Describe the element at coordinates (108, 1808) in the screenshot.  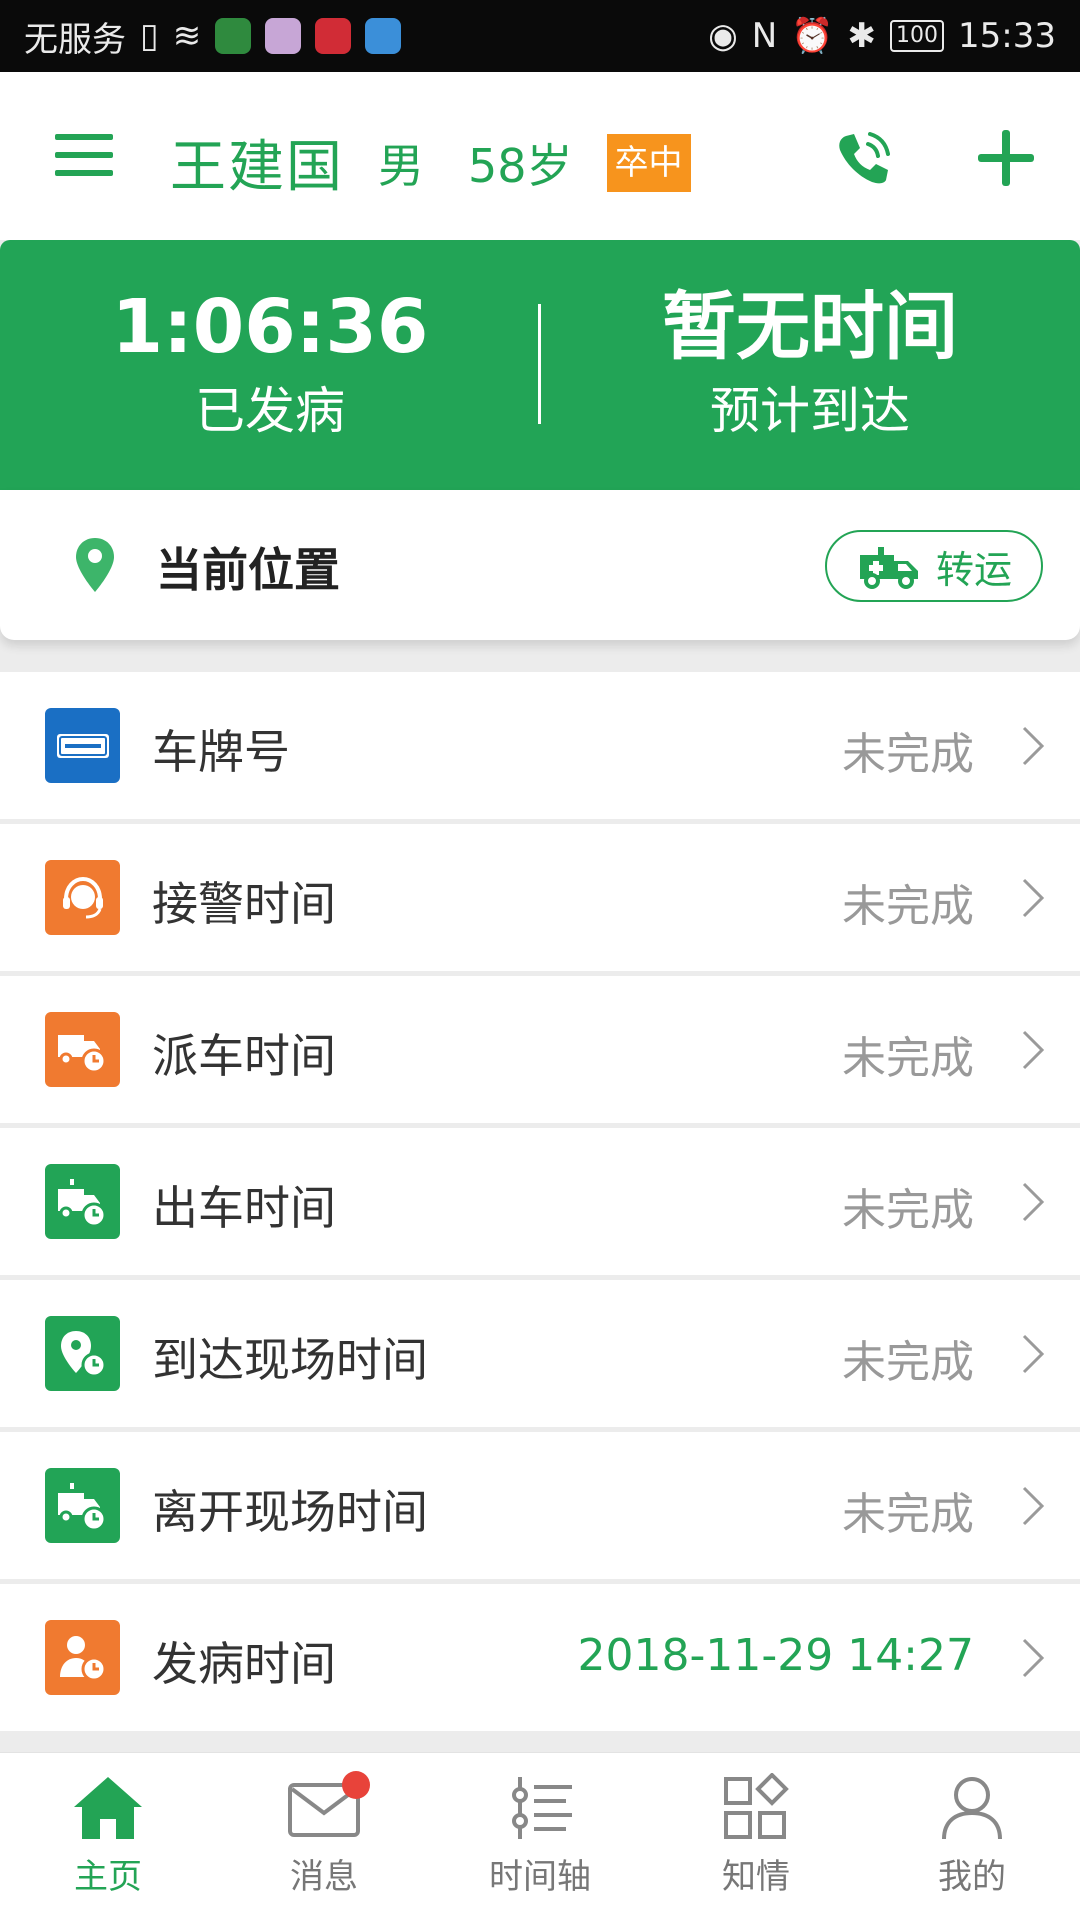
I see `home-icon` at that location.